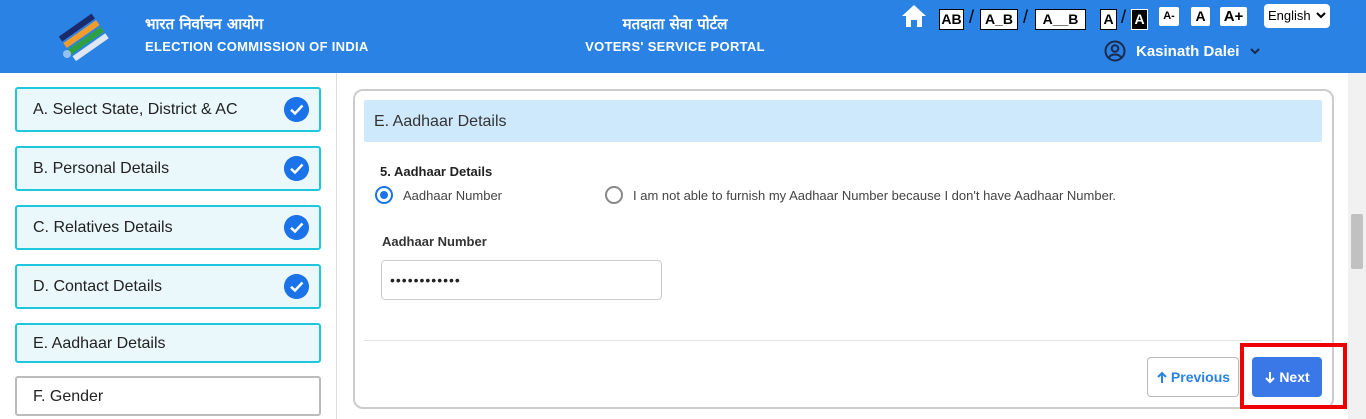  I want to click on step-select-state: A. Select State, District & AC, so click(168, 109).